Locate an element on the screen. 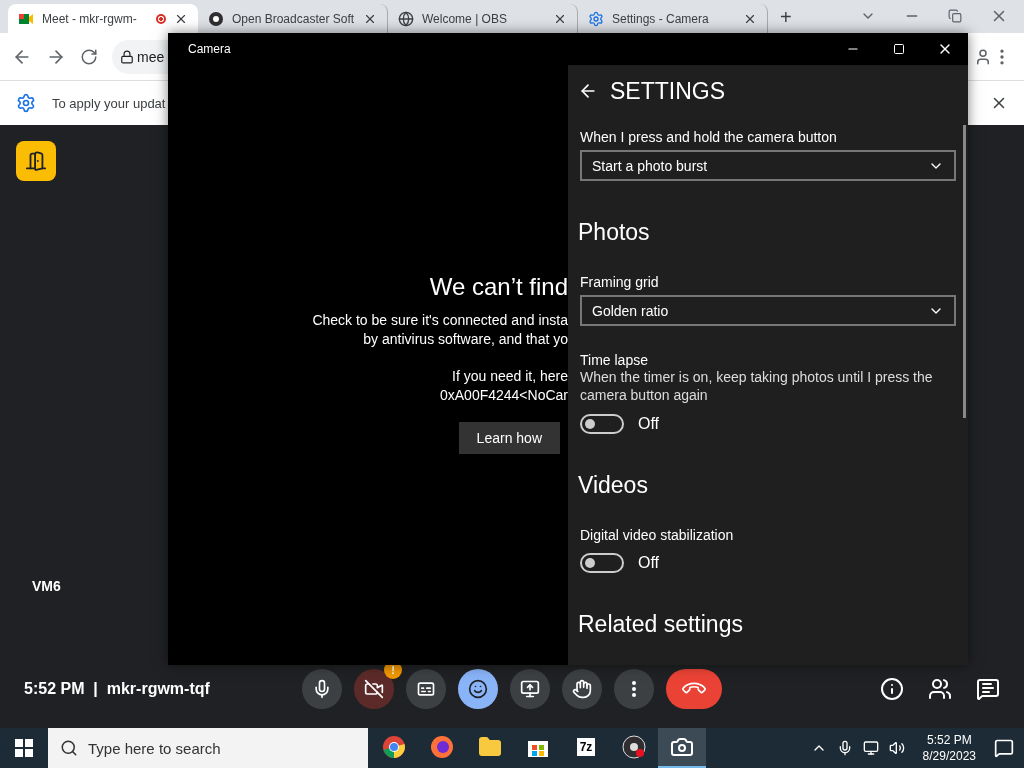 This screenshot has height=768, width=1024. taskbar-clock: 5:52 PM 8/29/2023 is located at coordinates (949, 748).